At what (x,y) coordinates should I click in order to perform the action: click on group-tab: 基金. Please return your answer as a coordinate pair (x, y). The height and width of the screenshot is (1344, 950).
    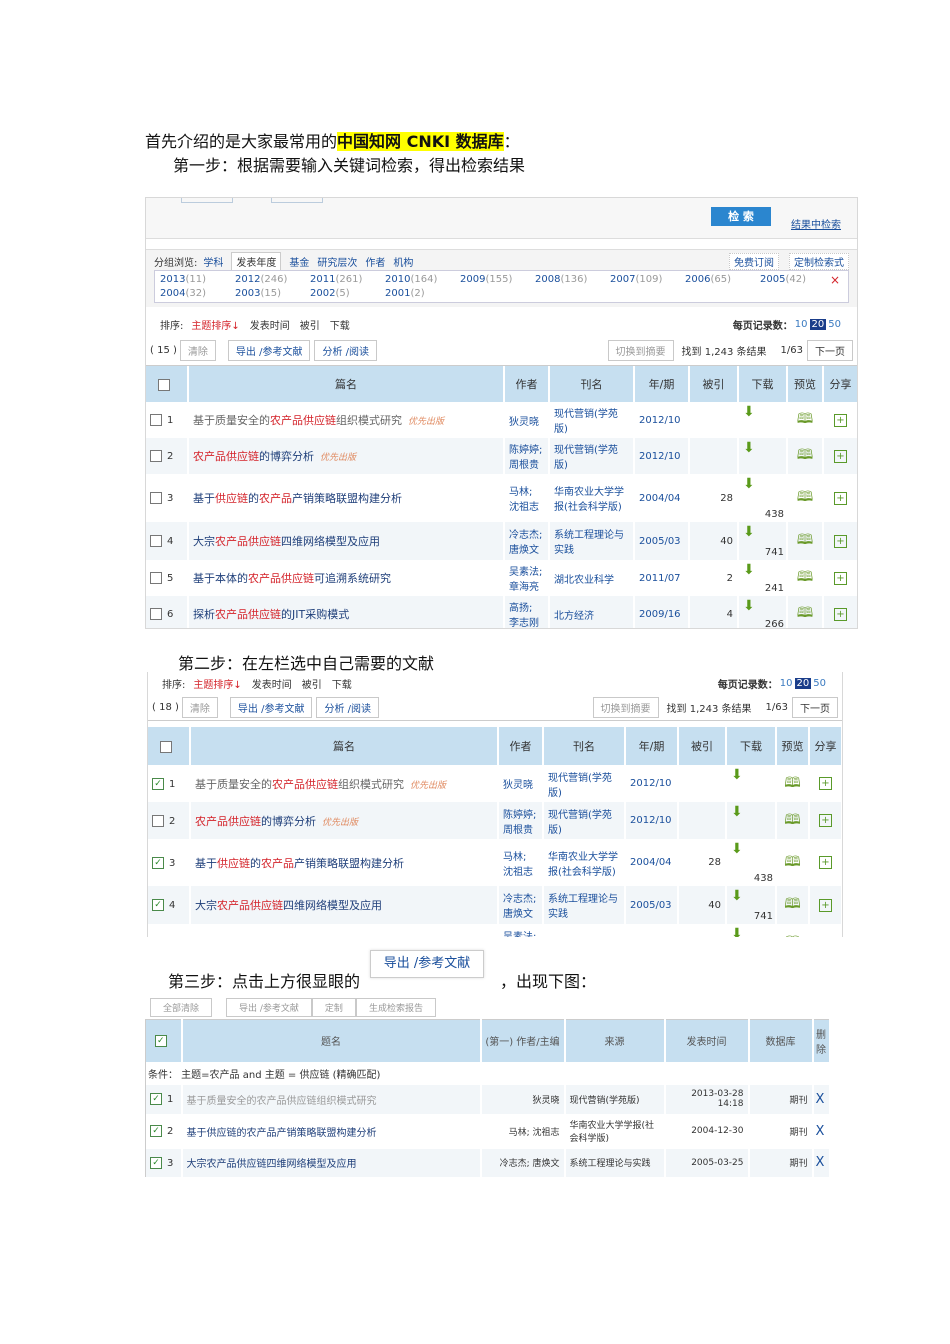
    Looking at the image, I should click on (299, 261).